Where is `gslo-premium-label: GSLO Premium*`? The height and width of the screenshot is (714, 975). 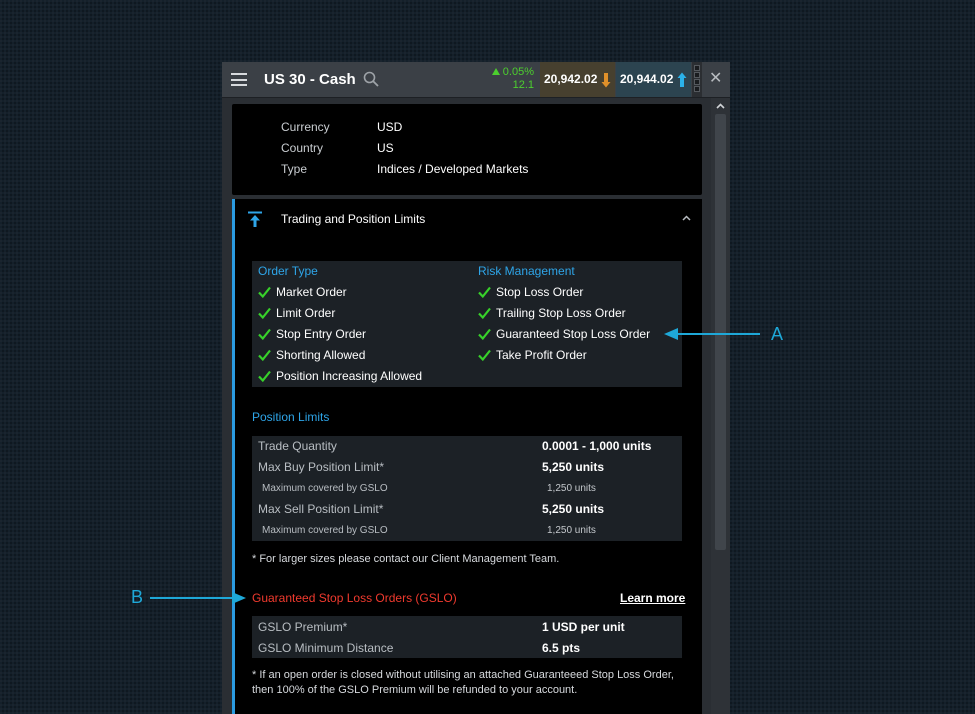
gslo-premium-label: GSLO Premium* is located at coordinates (303, 627).